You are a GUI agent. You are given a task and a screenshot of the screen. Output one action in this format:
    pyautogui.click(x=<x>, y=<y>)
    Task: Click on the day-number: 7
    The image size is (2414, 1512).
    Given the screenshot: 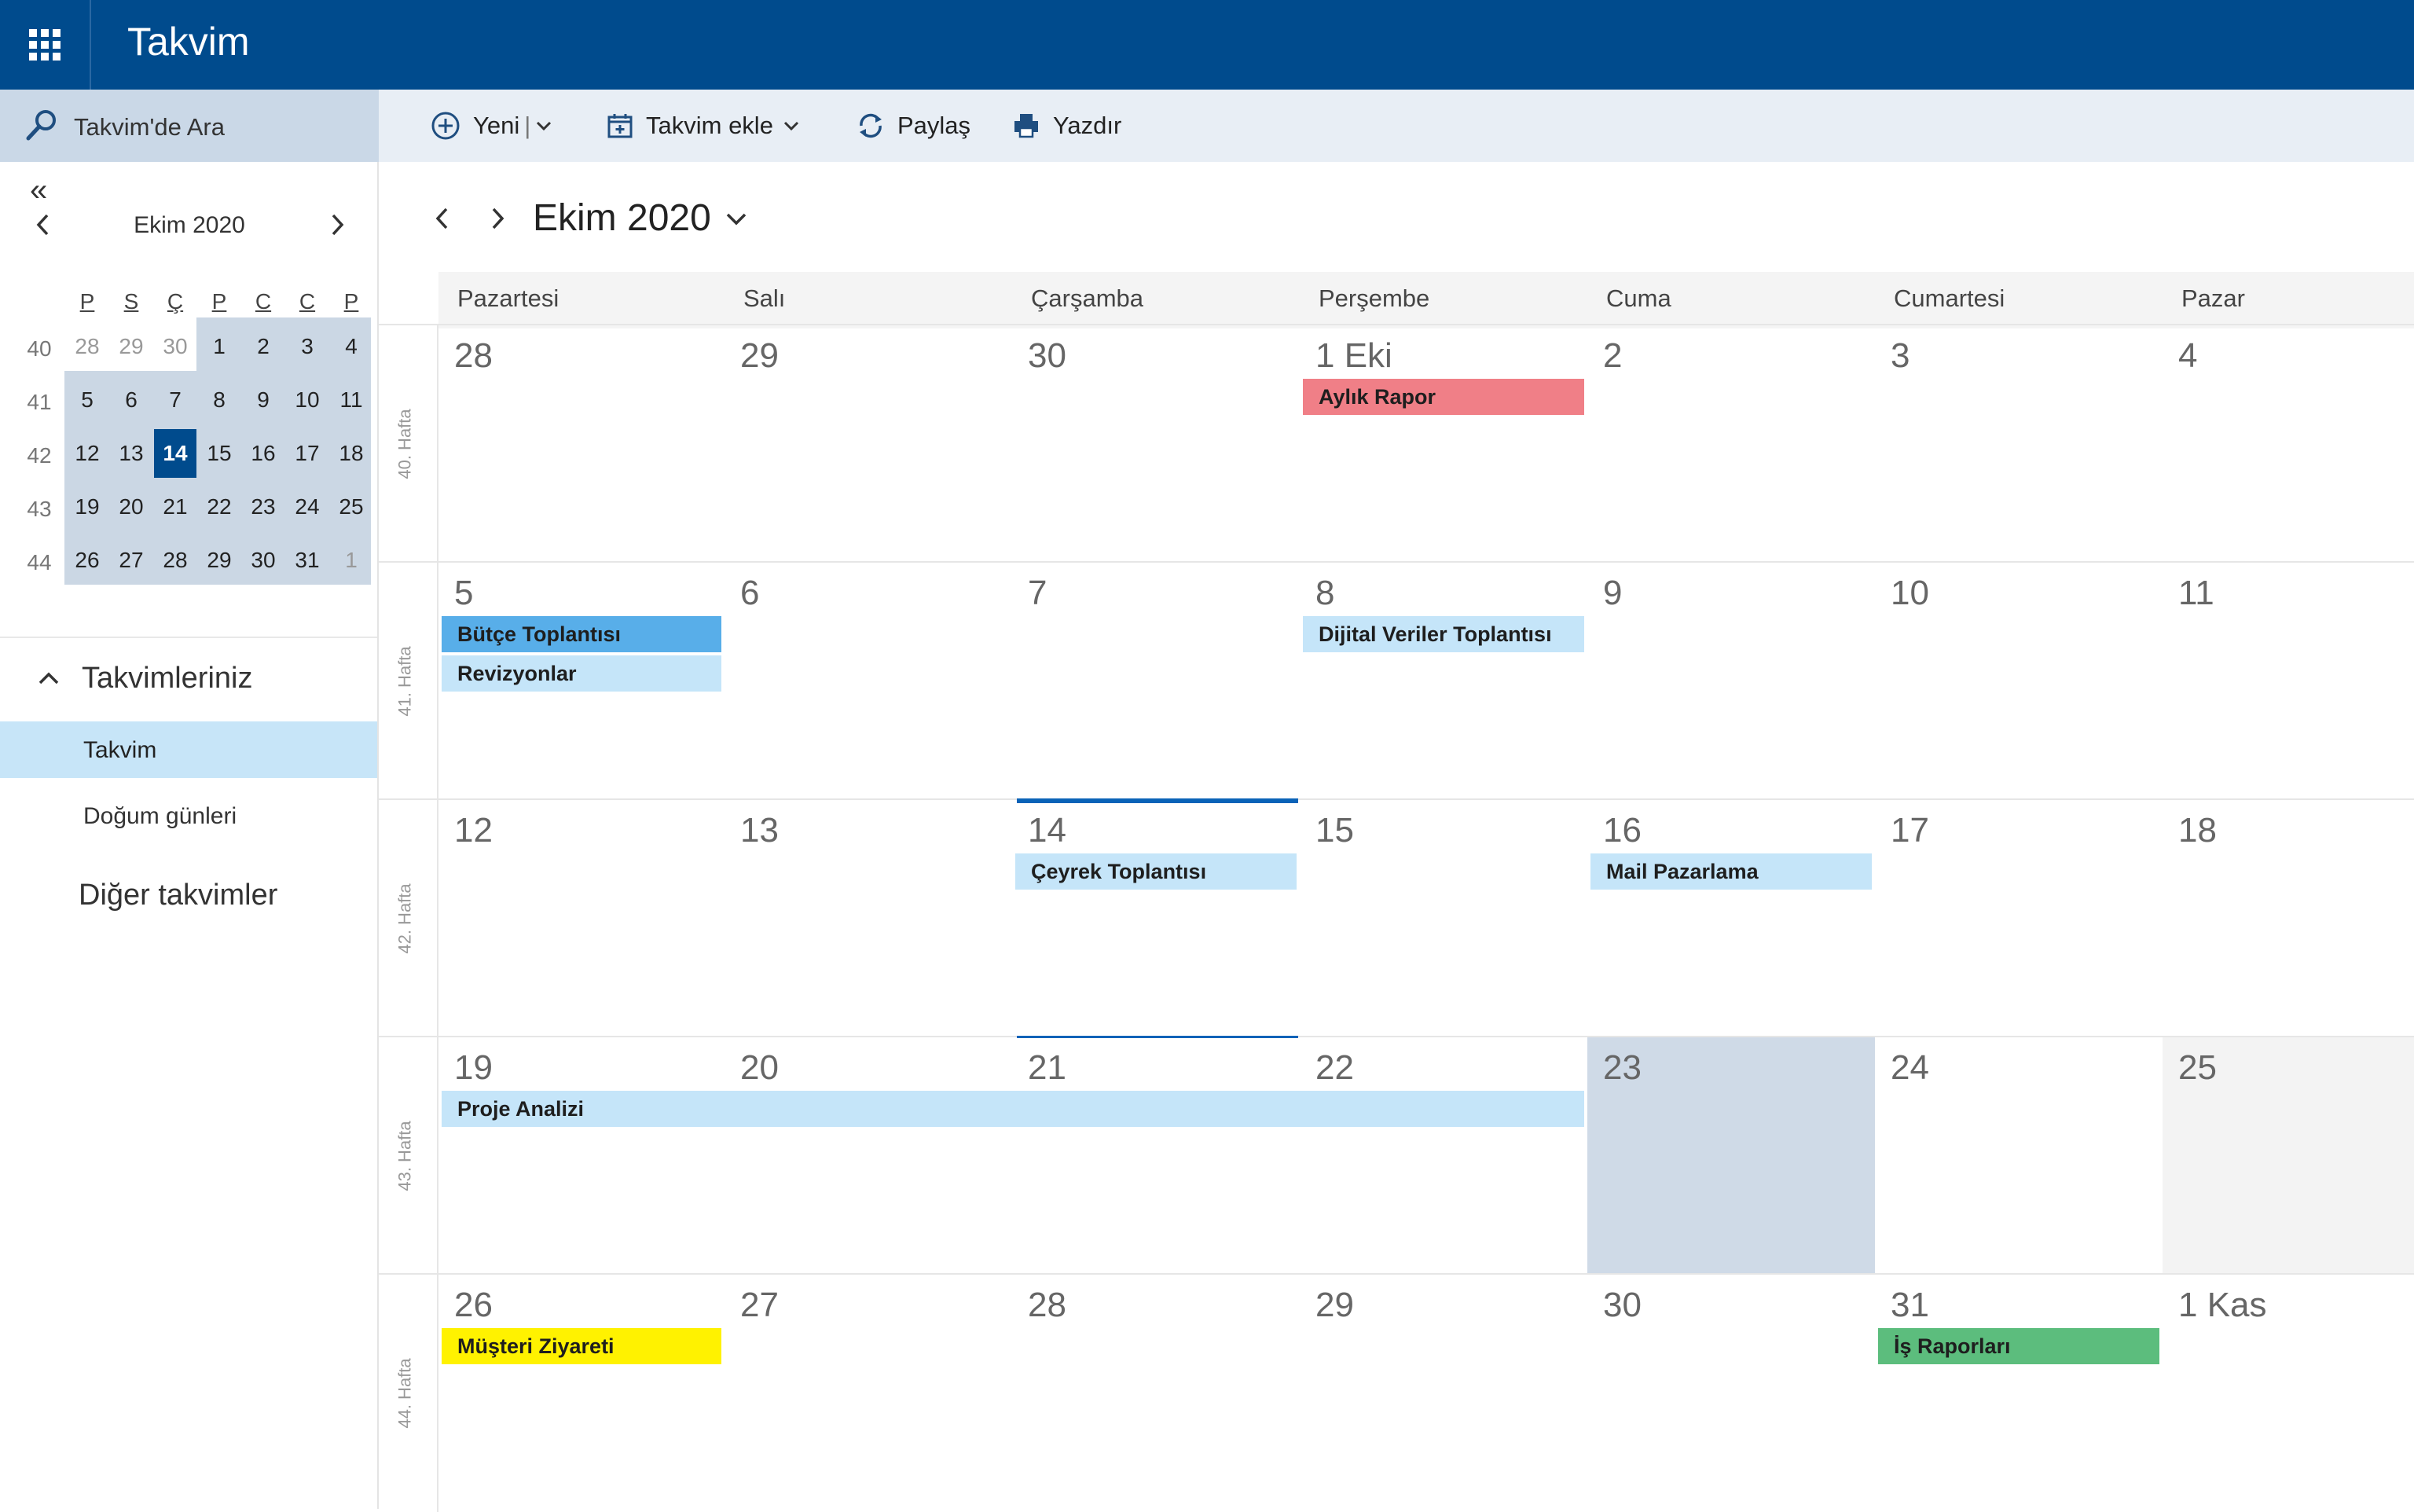 What is the action you would take?
    pyautogui.click(x=1037, y=593)
    